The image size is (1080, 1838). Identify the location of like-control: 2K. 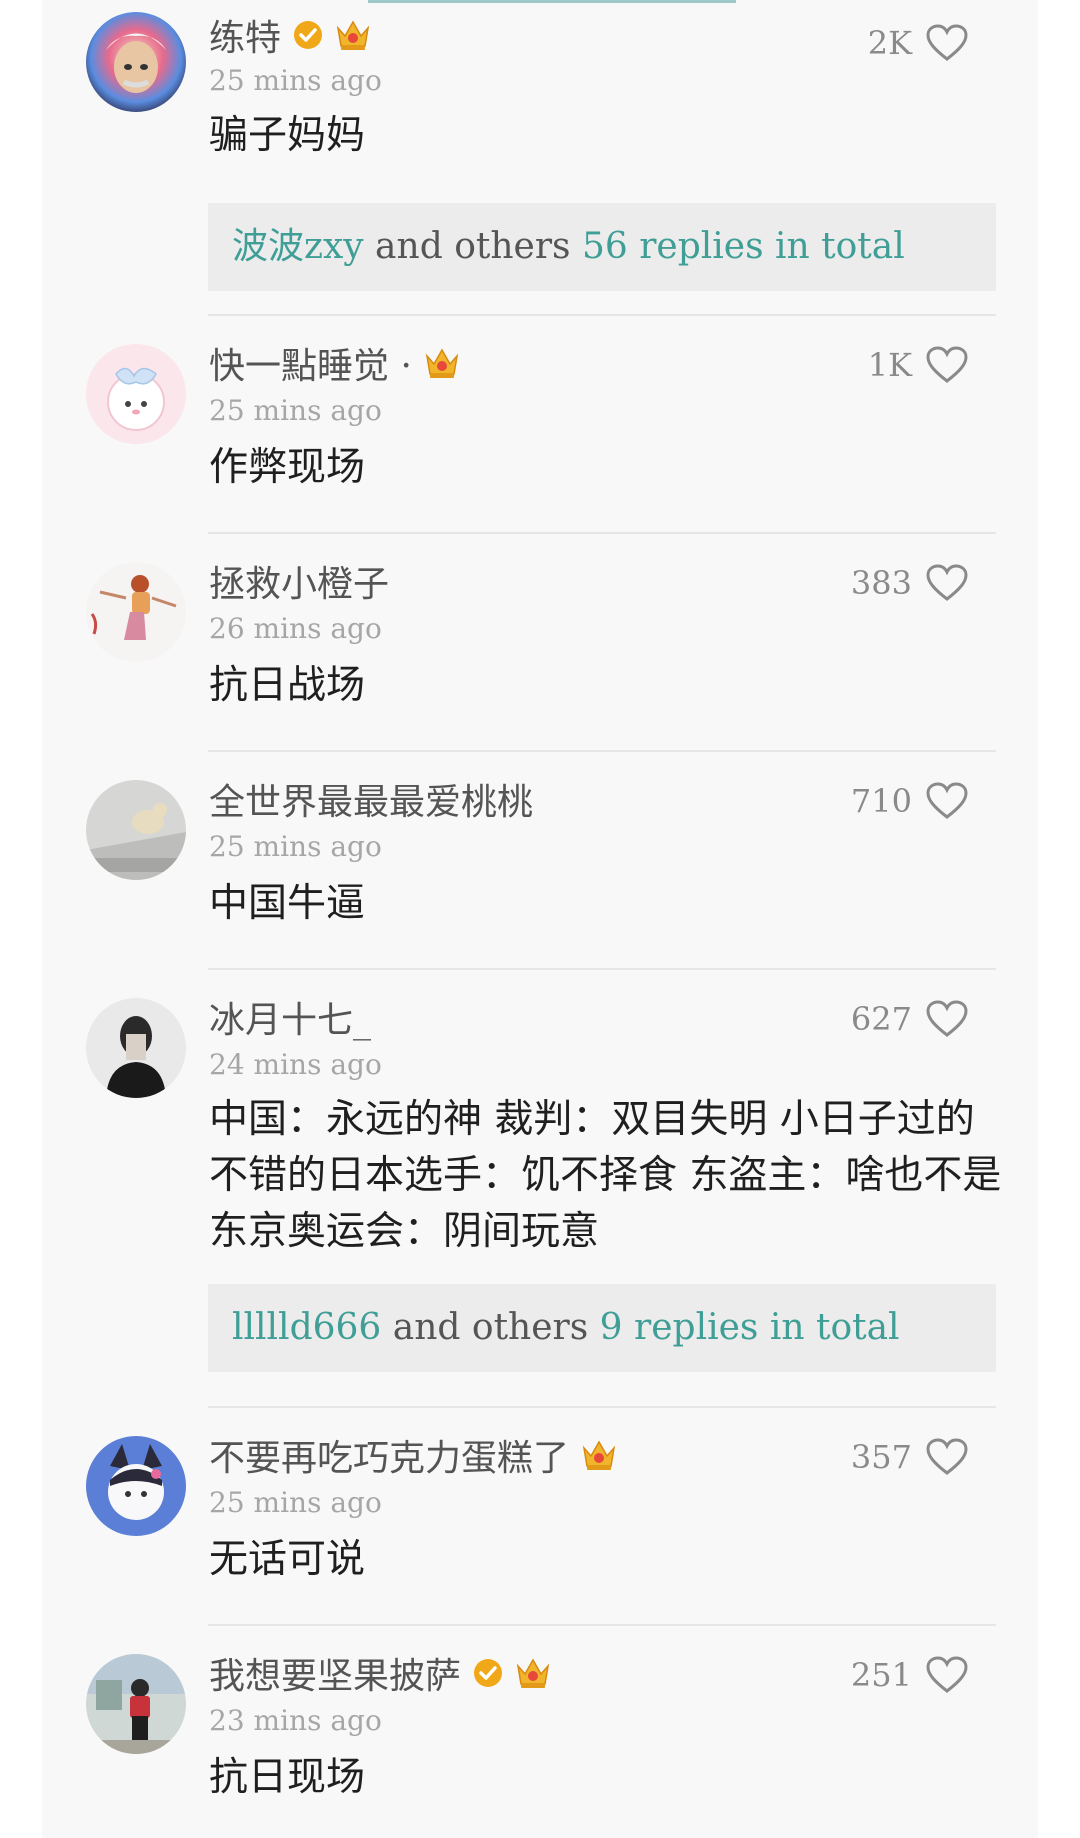
(918, 43).